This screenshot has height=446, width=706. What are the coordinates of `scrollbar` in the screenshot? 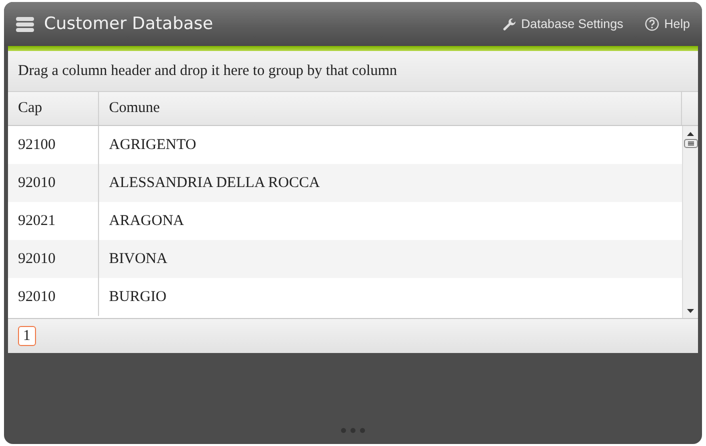 It's located at (690, 222).